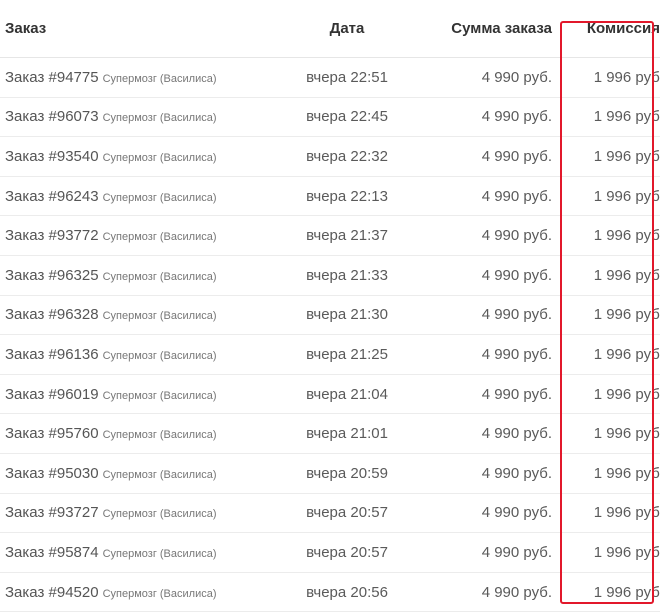 The width and height of the screenshot is (660, 612). Describe the element at coordinates (488, 29) in the screenshot. I see `header-sum: Сумма заказа` at that location.